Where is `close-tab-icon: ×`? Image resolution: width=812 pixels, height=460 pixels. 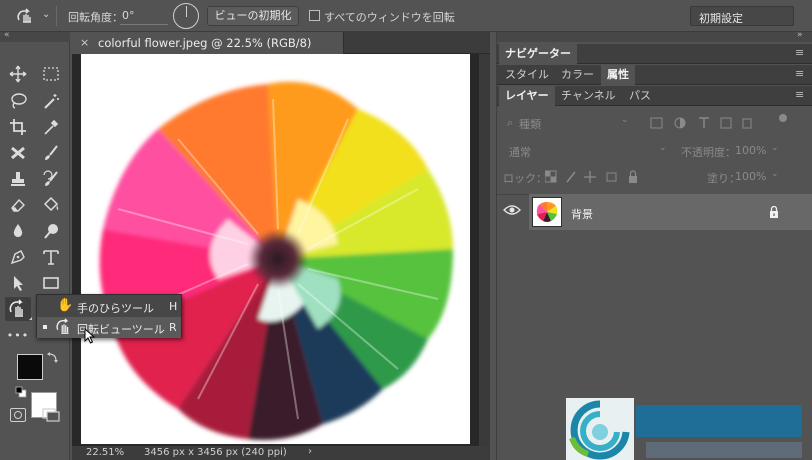 close-tab-icon: × is located at coordinates (84, 42).